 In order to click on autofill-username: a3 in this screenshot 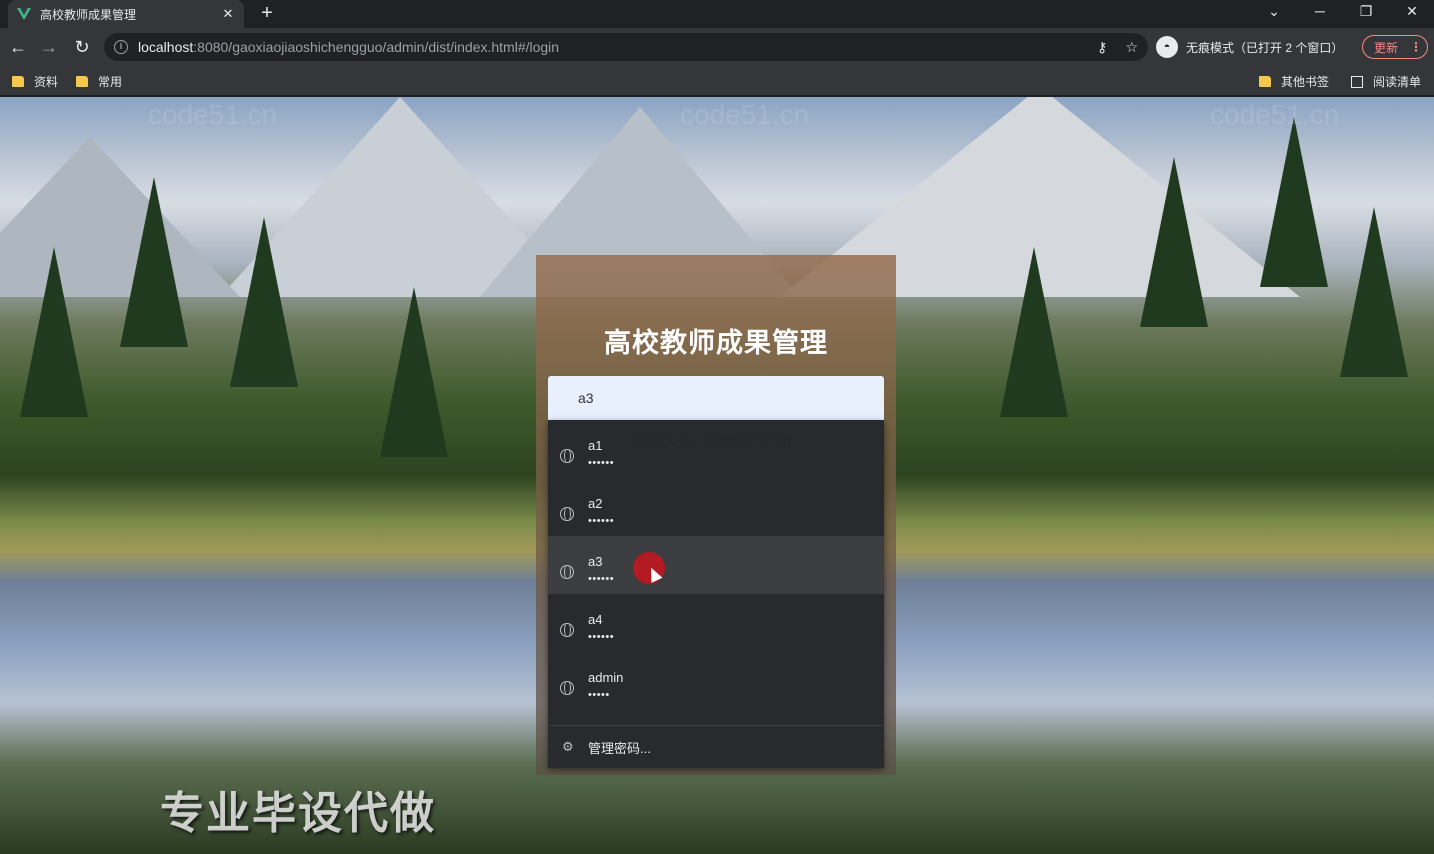, I will do `click(595, 561)`.